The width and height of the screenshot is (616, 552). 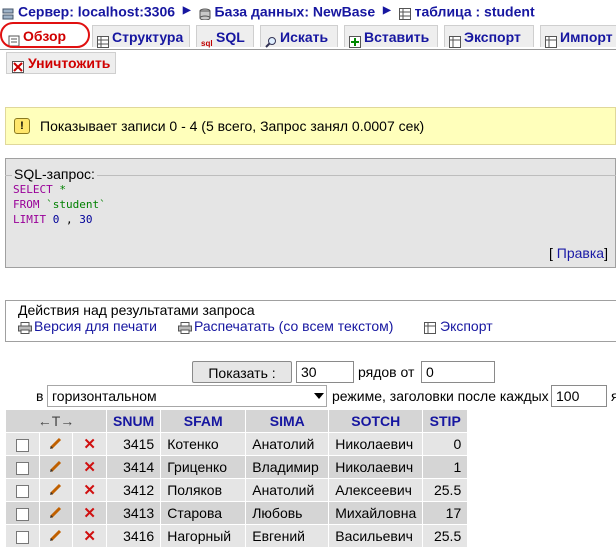 What do you see at coordinates (56, 219) in the screenshot?
I see `sql-number: 0` at bounding box center [56, 219].